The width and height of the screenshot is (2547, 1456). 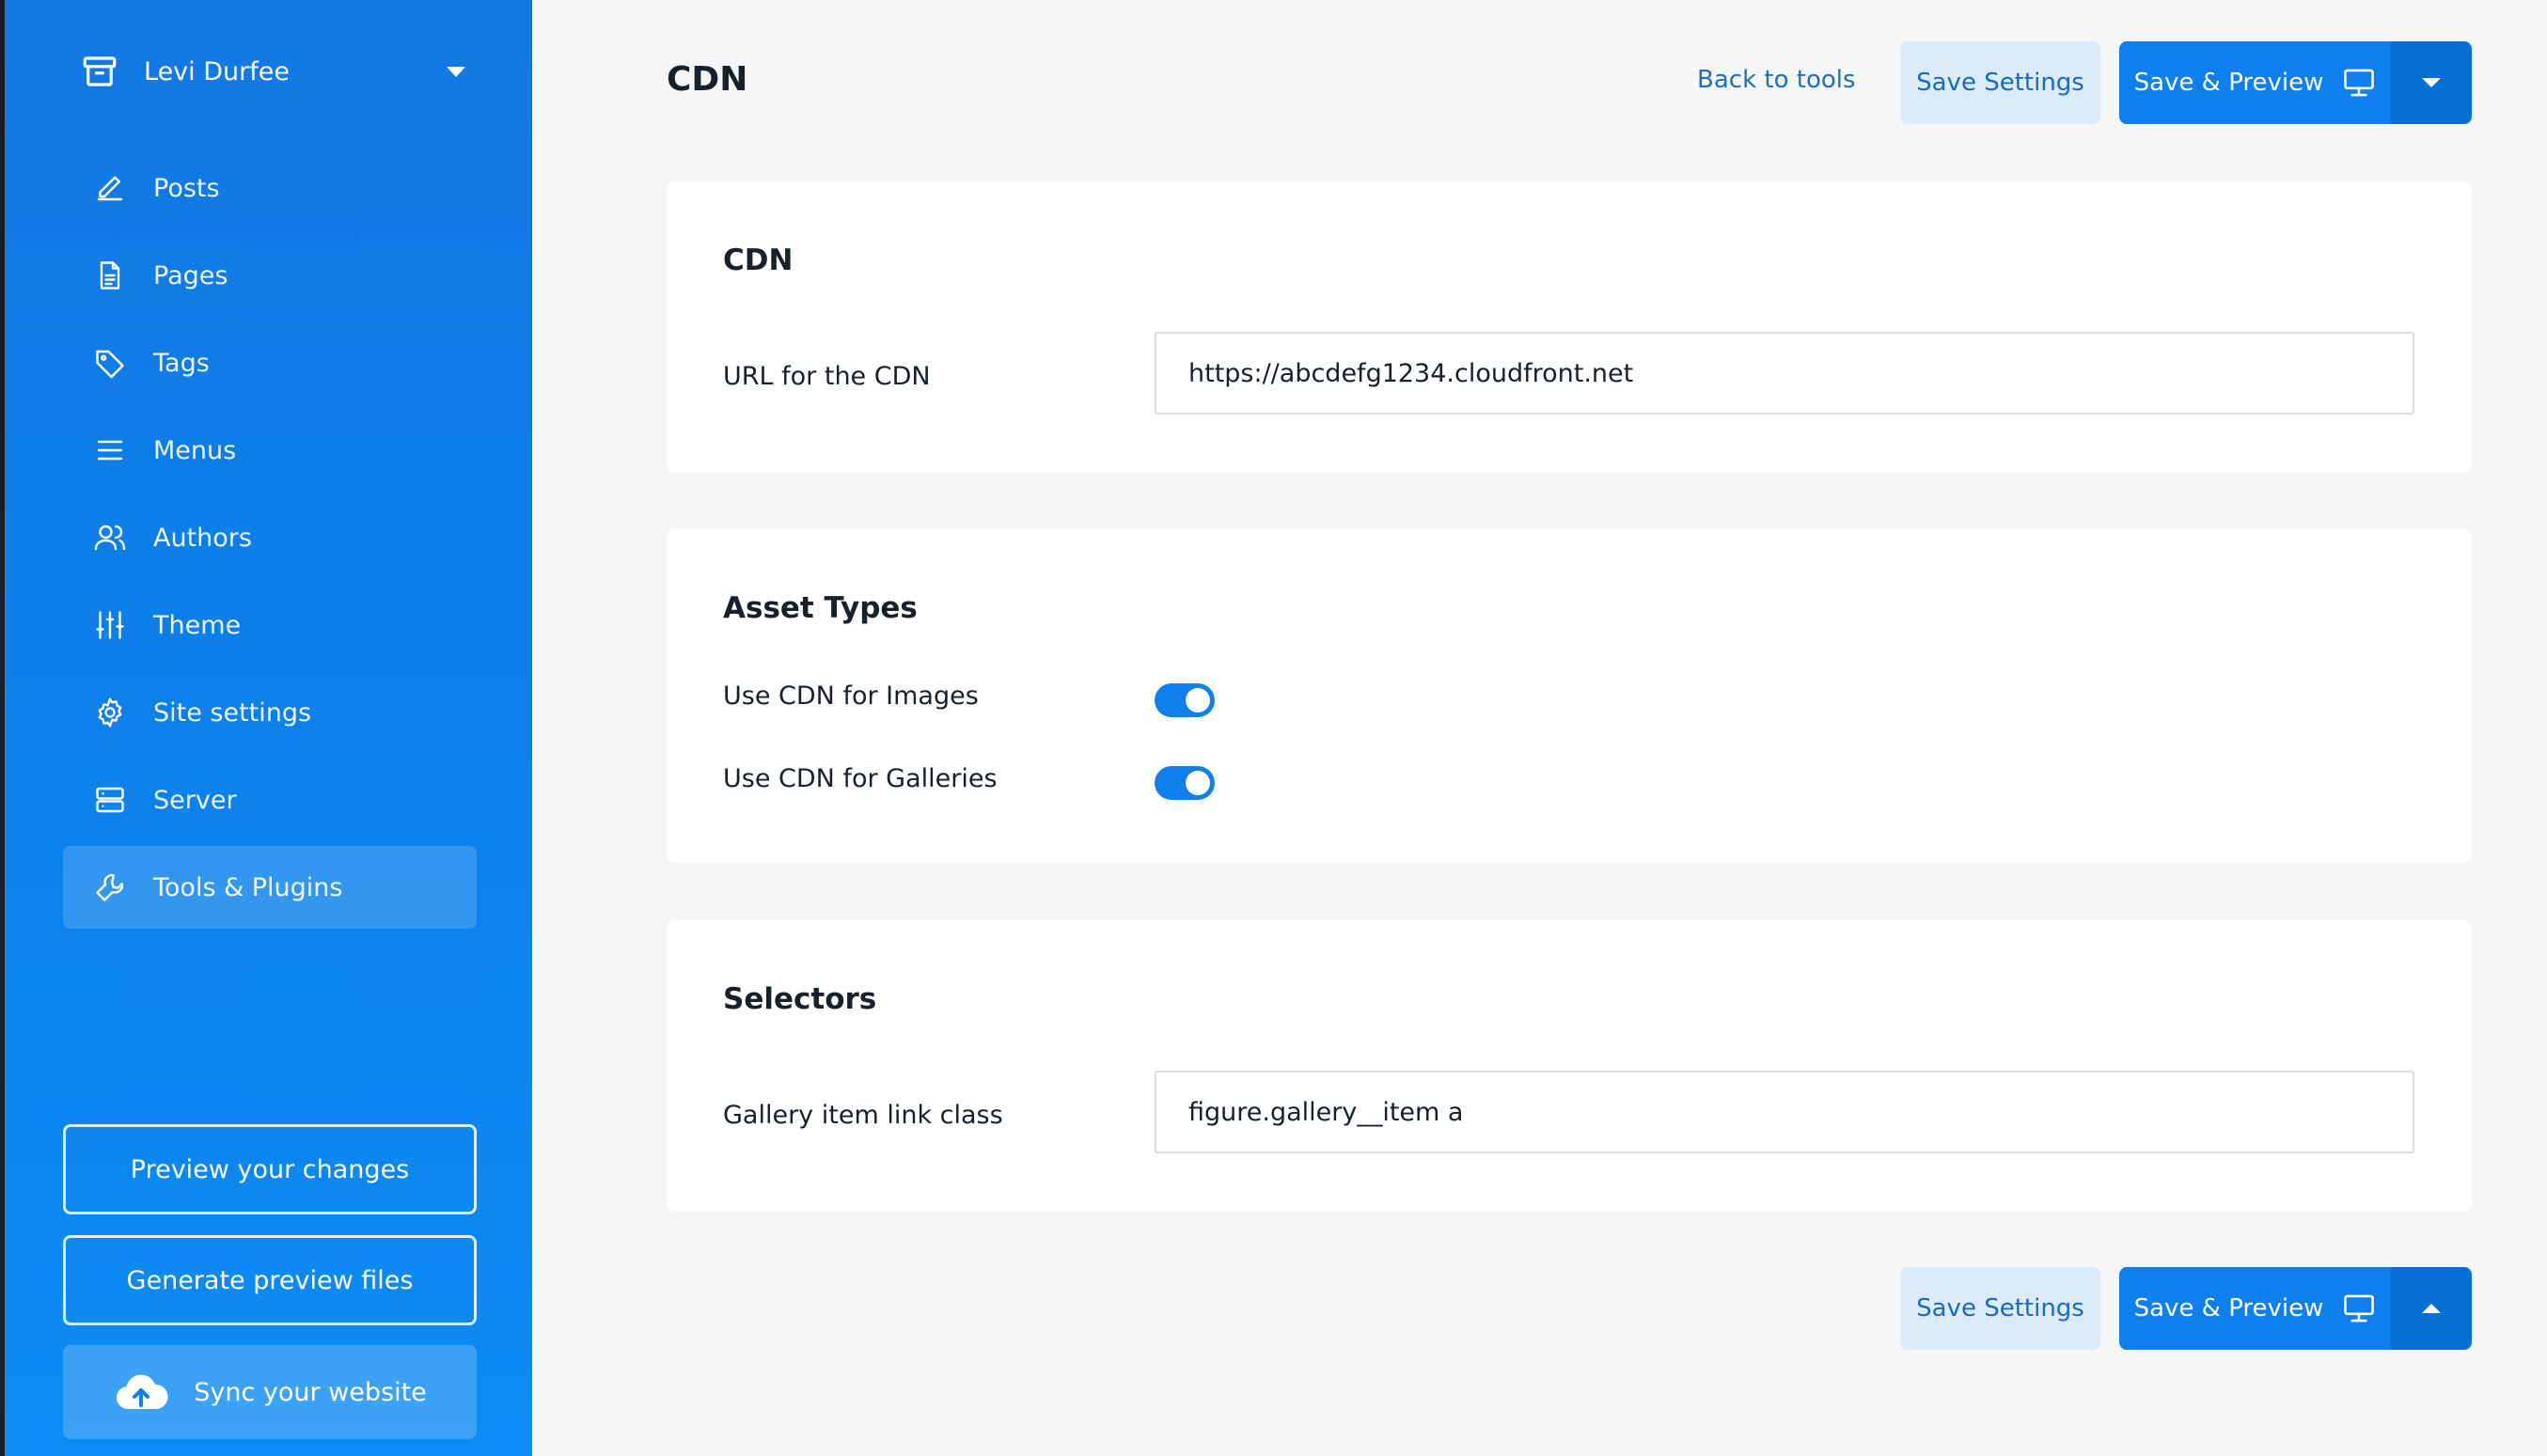 I want to click on footer-save-preview-split-button: Save & Preview, so click(x=2295, y=1308).